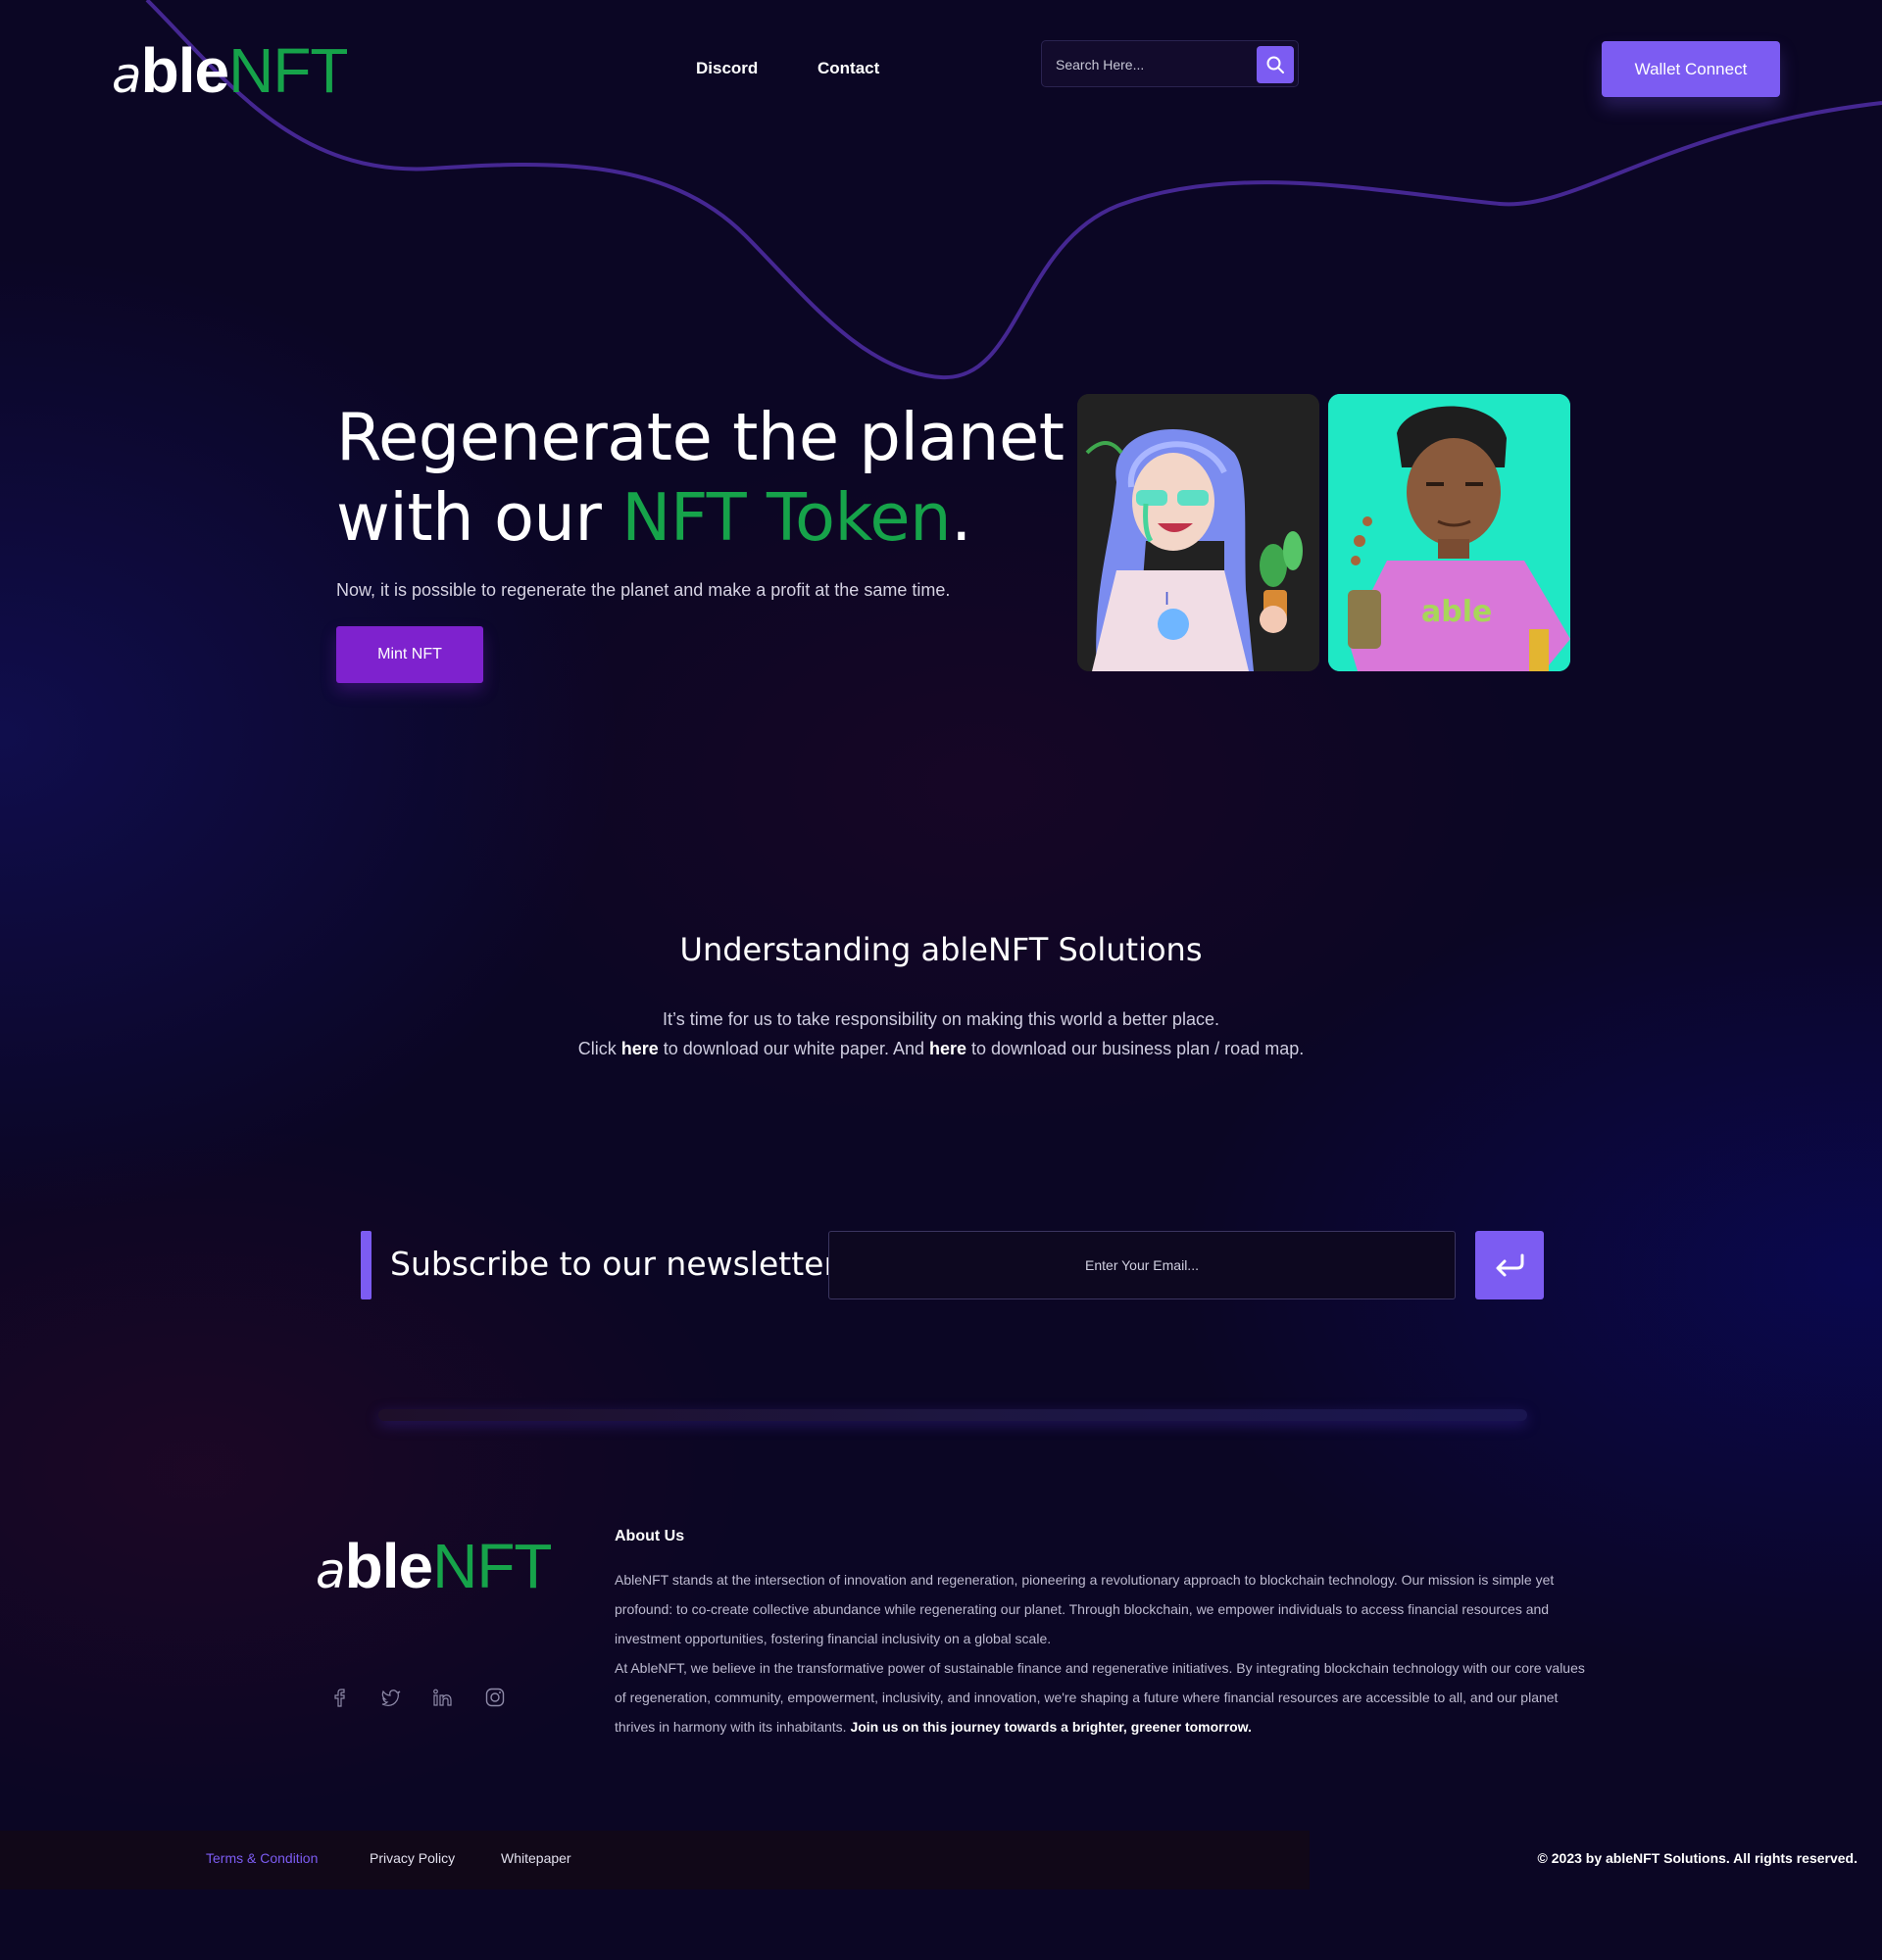 This screenshot has width=1882, height=1960. What do you see at coordinates (941, 949) in the screenshot?
I see `section-title: Understanding ableNFT Solutions` at bounding box center [941, 949].